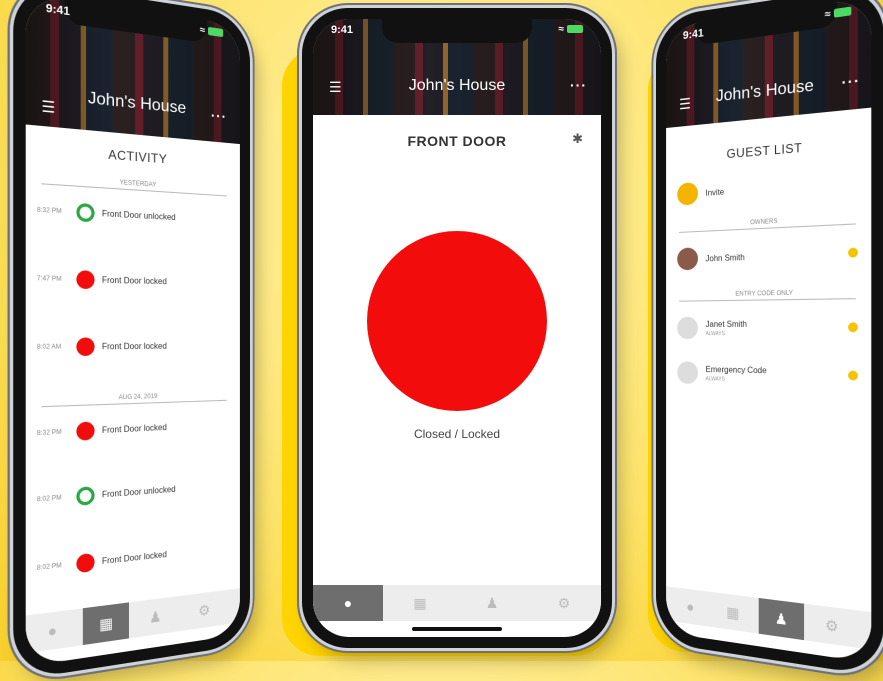  I want to click on guest-name: Janet Smith, so click(726, 324).